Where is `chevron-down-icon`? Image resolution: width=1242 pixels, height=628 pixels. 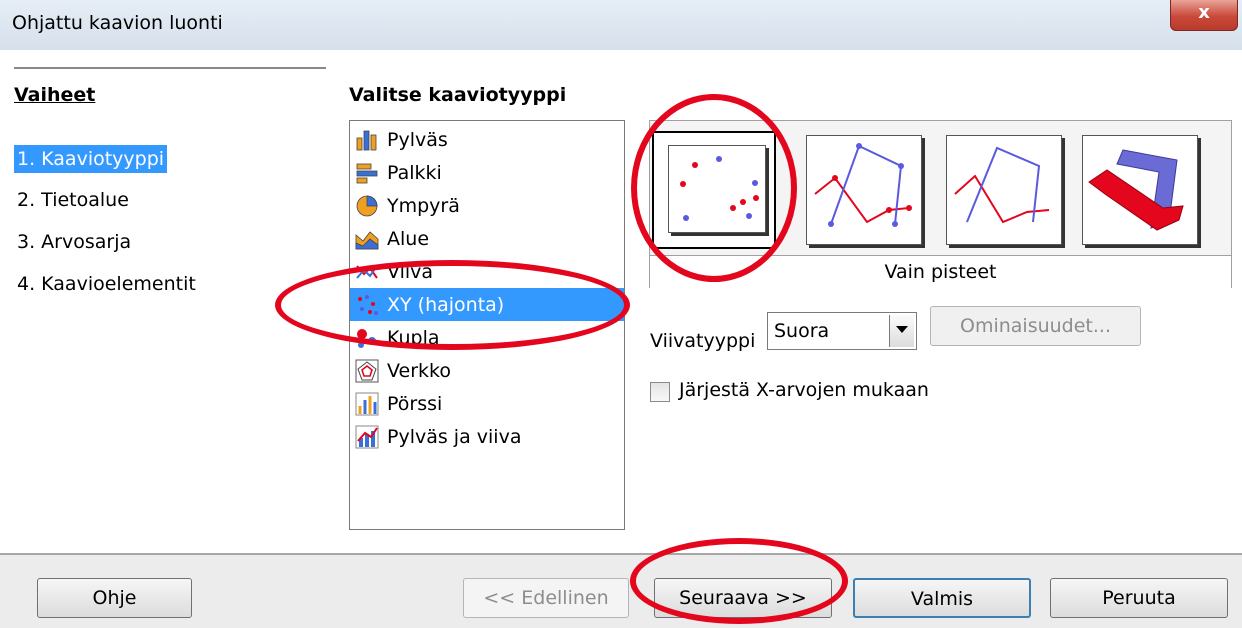
chevron-down-icon is located at coordinates (902, 329).